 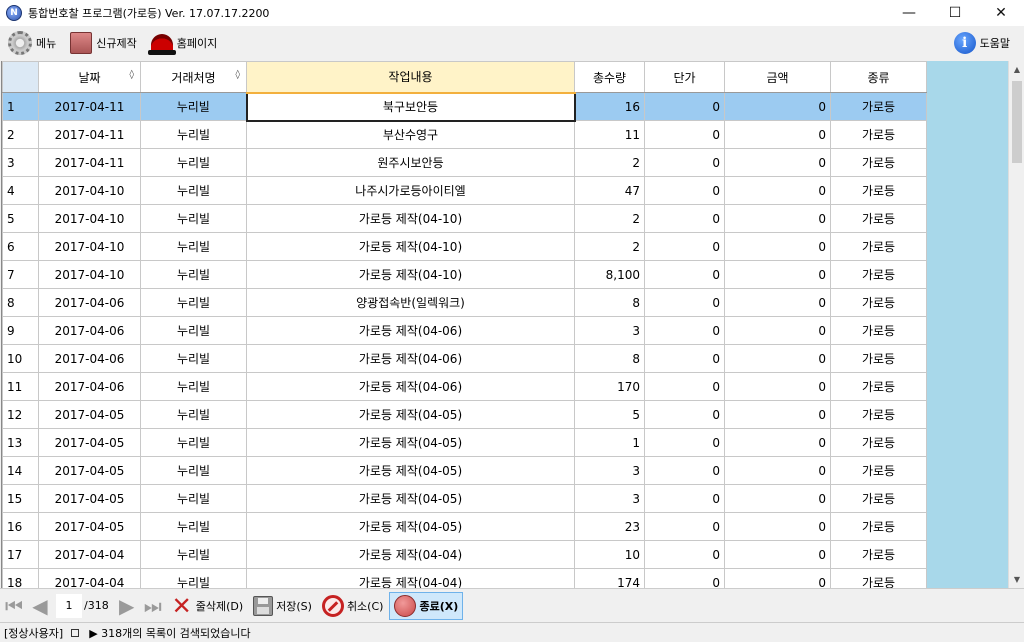 What do you see at coordinates (1016, 324) in the screenshot?
I see `vertical-scrollbar: ▲ ▼` at bounding box center [1016, 324].